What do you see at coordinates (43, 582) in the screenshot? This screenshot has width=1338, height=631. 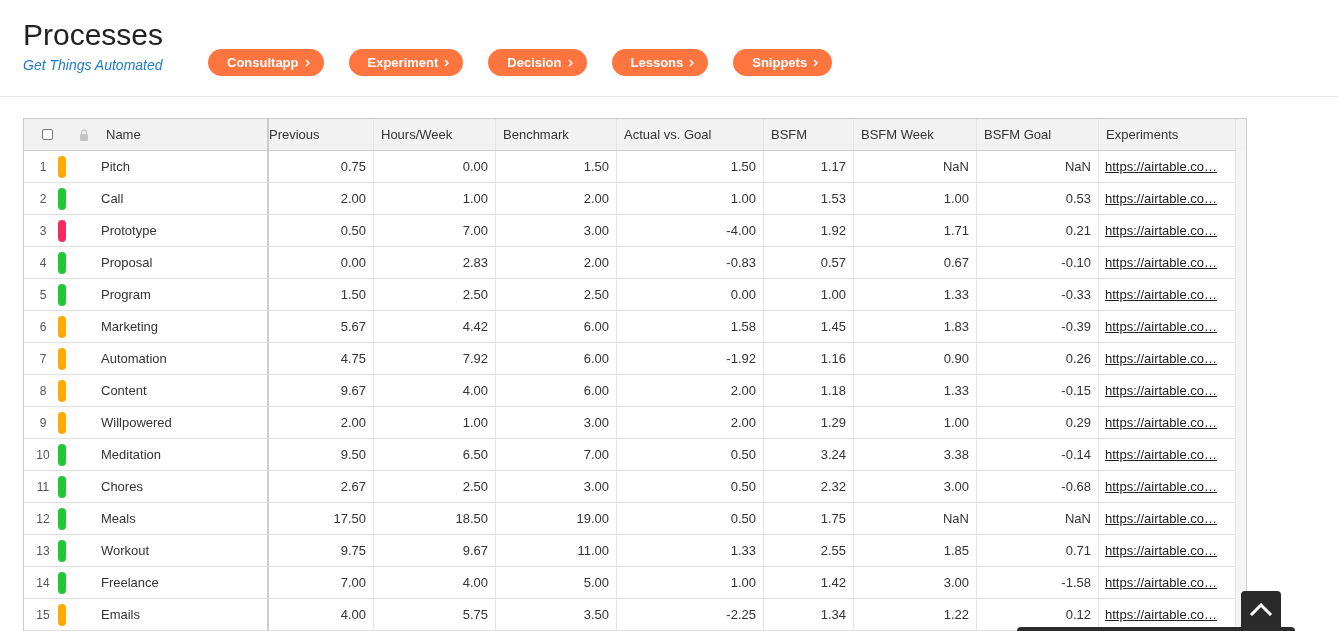 I see `row-number: 14` at bounding box center [43, 582].